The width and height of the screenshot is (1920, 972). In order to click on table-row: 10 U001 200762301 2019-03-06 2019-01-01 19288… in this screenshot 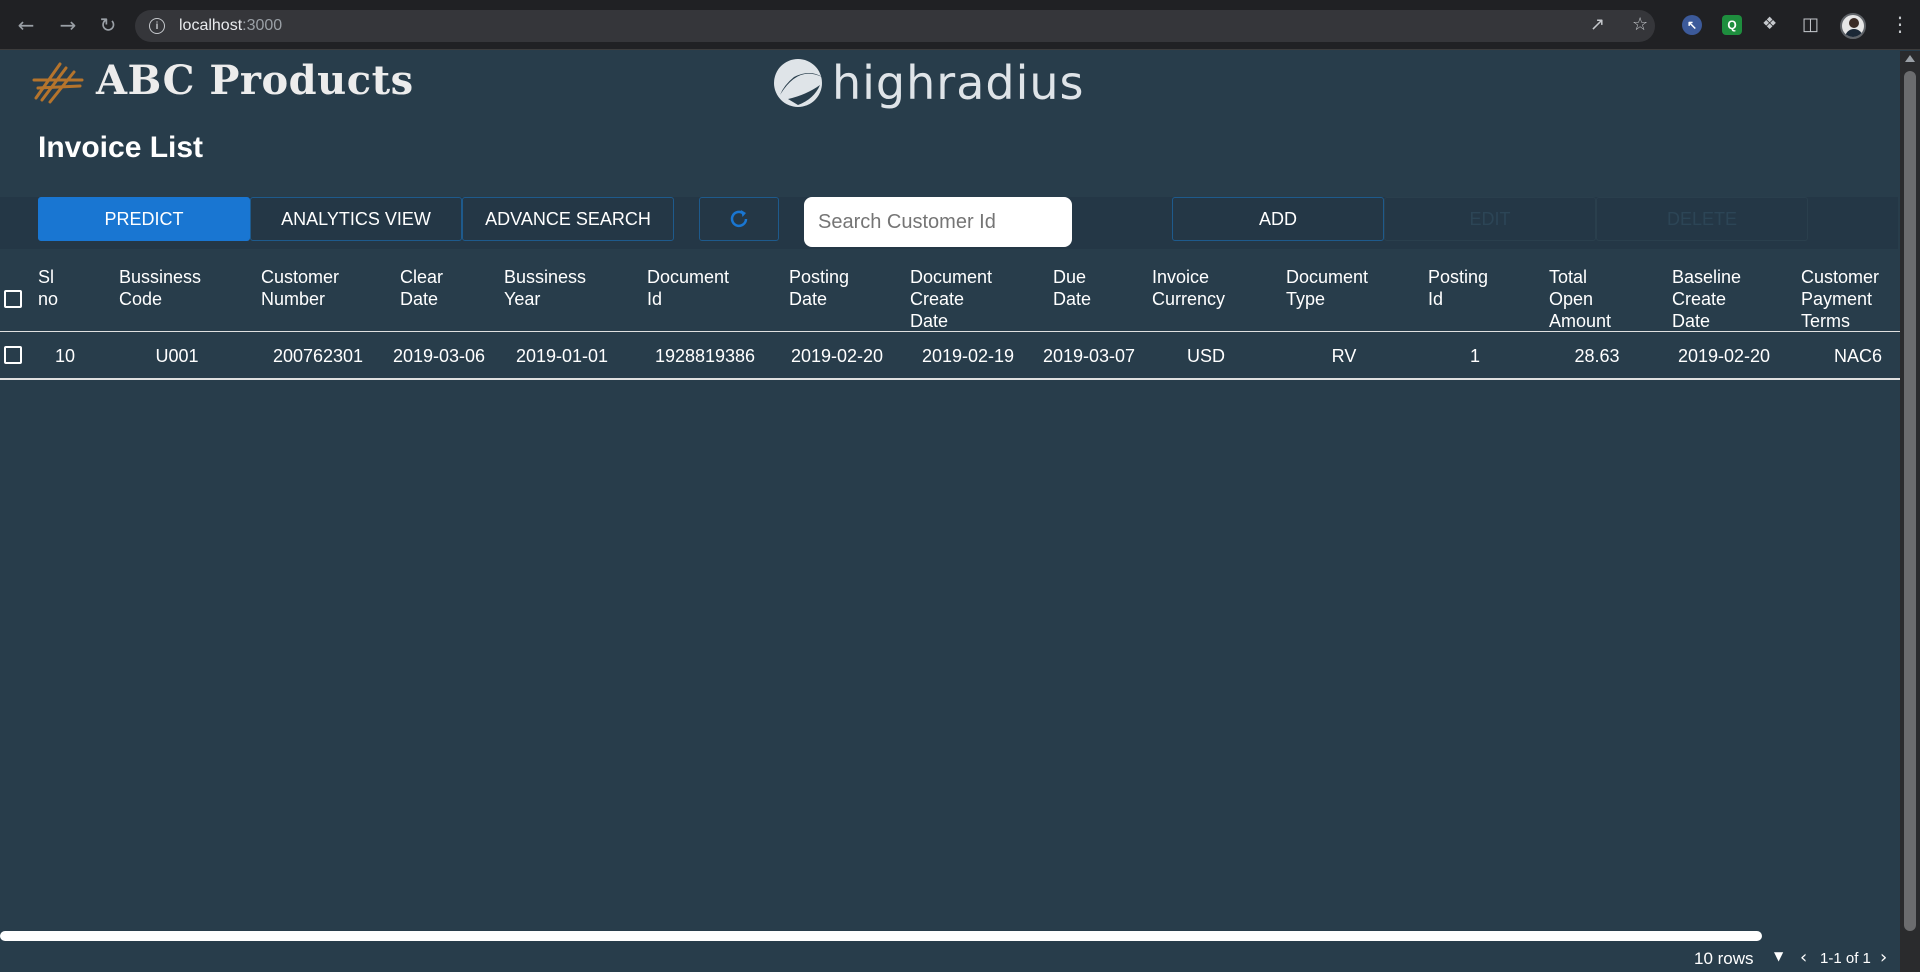, I will do `click(950, 356)`.